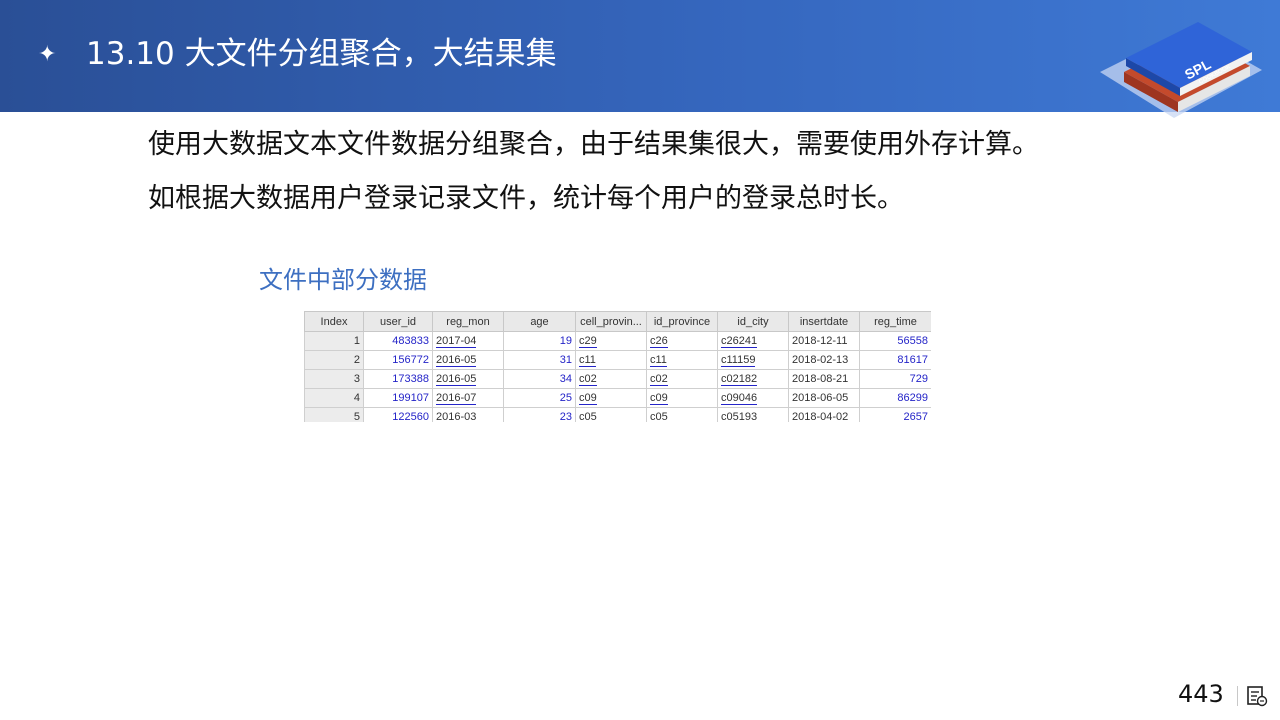 The image size is (1280, 720). I want to click on column-header: age, so click(539, 321).